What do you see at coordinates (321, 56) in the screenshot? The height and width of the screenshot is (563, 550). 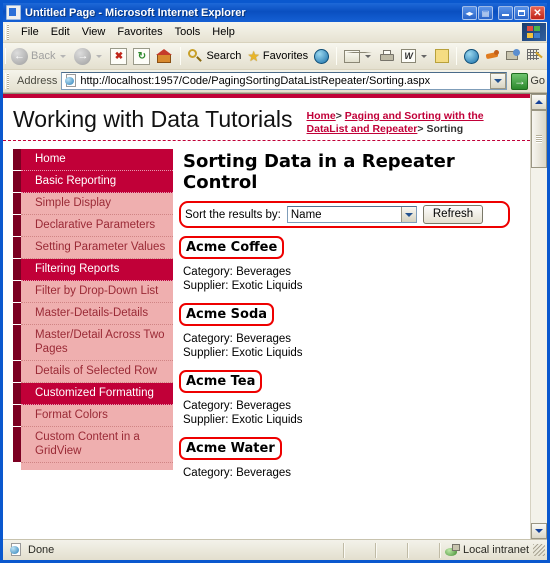 I see `media-button` at bounding box center [321, 56].